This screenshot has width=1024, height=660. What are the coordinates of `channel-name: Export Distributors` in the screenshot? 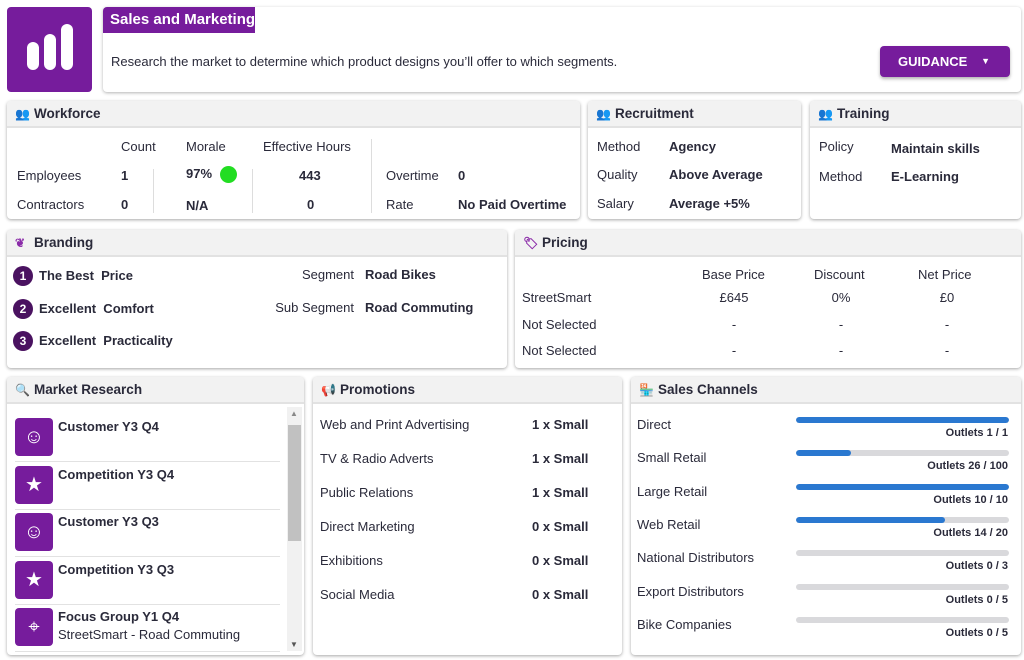 It's located at (690, 591).